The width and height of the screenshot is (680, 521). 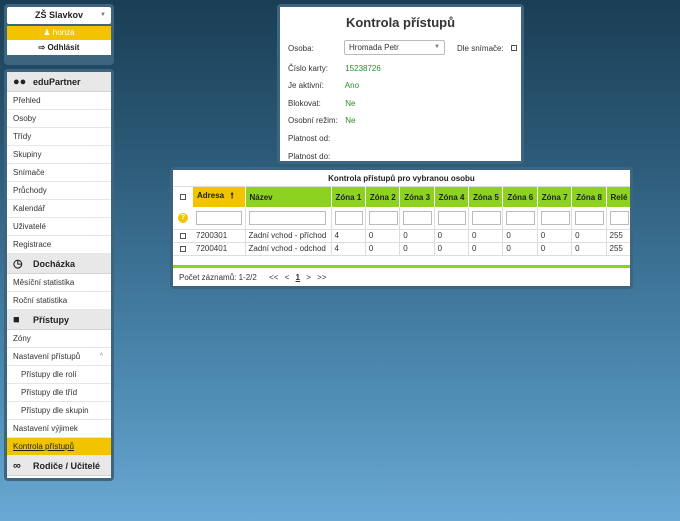 What do you see at coordinates (486, 197) in the screenshot?
I see `column-header-zona-5: Zóna 5` at bounding box center [486, 197].